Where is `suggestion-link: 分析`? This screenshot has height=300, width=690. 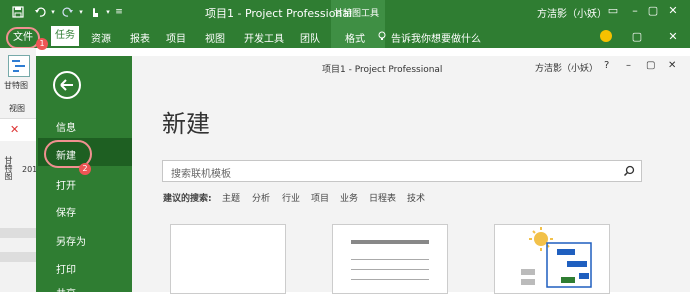 suggestion-link: 分析 is located at coordinates (261, 197).